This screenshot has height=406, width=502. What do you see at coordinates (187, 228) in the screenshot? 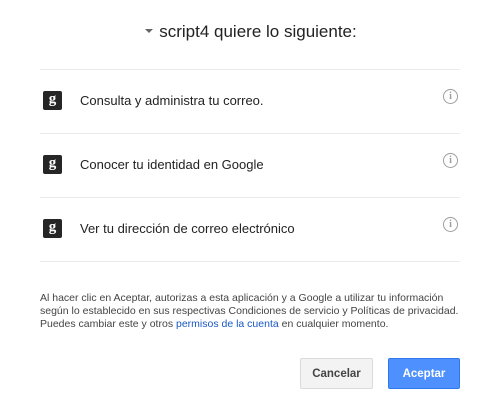
I see `scope-label: Ver tu dirección de correo electrónico` at bounding box center [187, 228].